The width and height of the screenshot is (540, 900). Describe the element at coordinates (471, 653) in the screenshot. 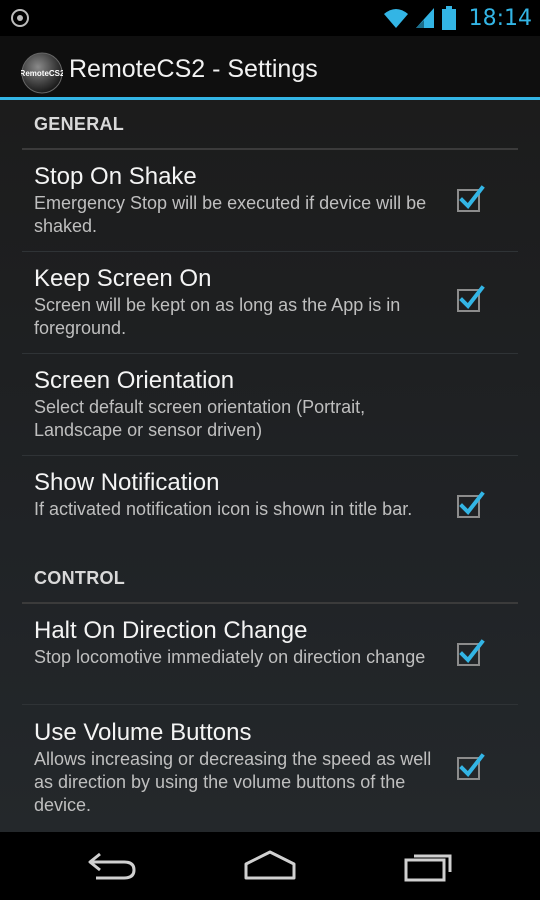

I see `halt-on-direction-change-checkbox` at that location.